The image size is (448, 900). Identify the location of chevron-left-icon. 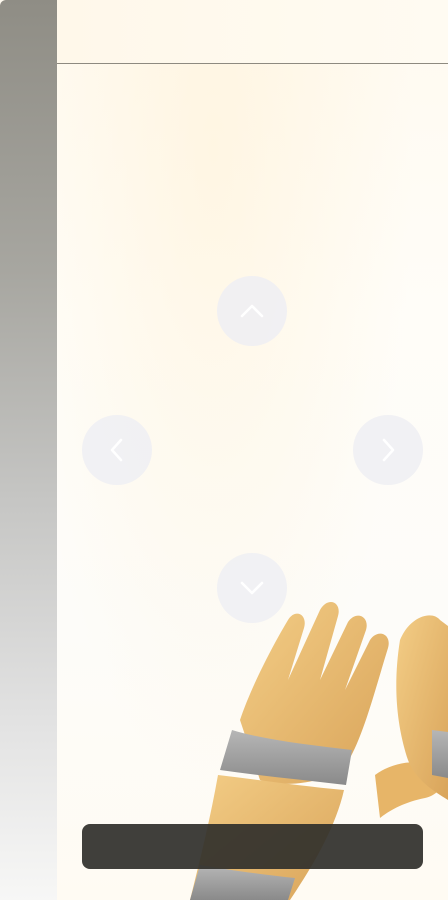
(116, 450).